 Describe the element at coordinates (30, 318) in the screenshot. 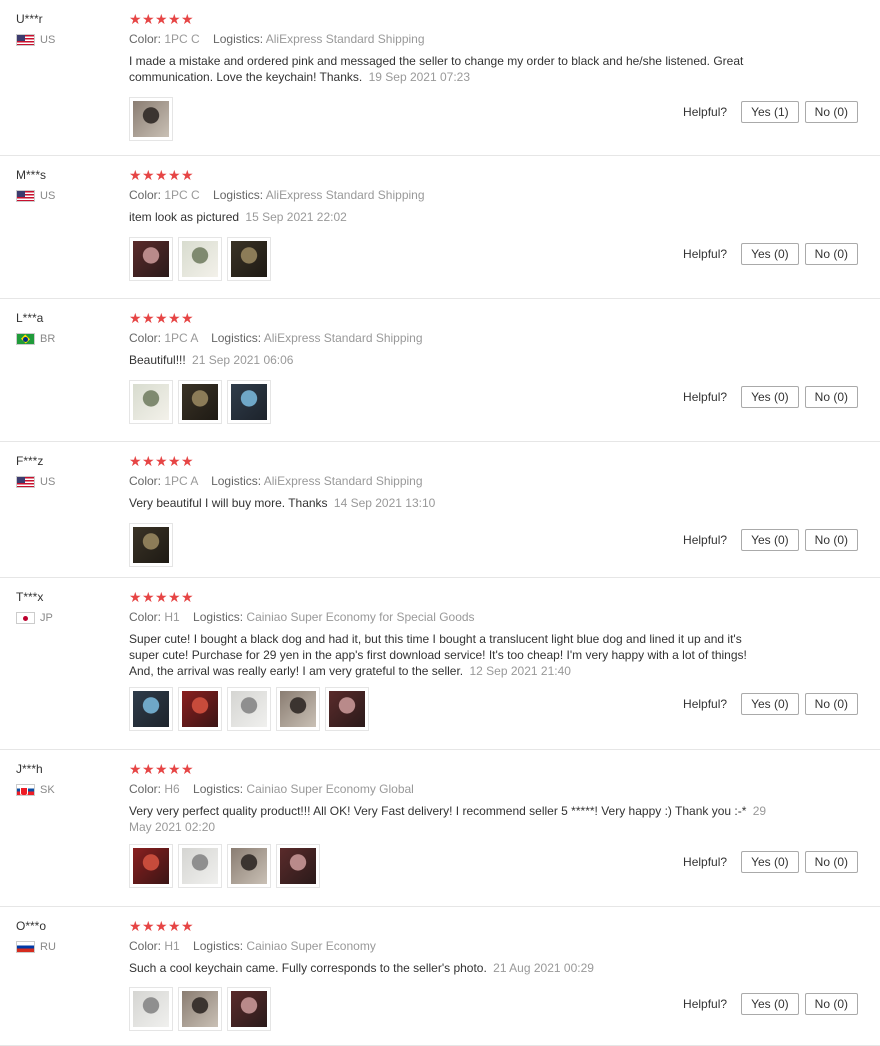

I see `reviewer-name: L***a` at that location.